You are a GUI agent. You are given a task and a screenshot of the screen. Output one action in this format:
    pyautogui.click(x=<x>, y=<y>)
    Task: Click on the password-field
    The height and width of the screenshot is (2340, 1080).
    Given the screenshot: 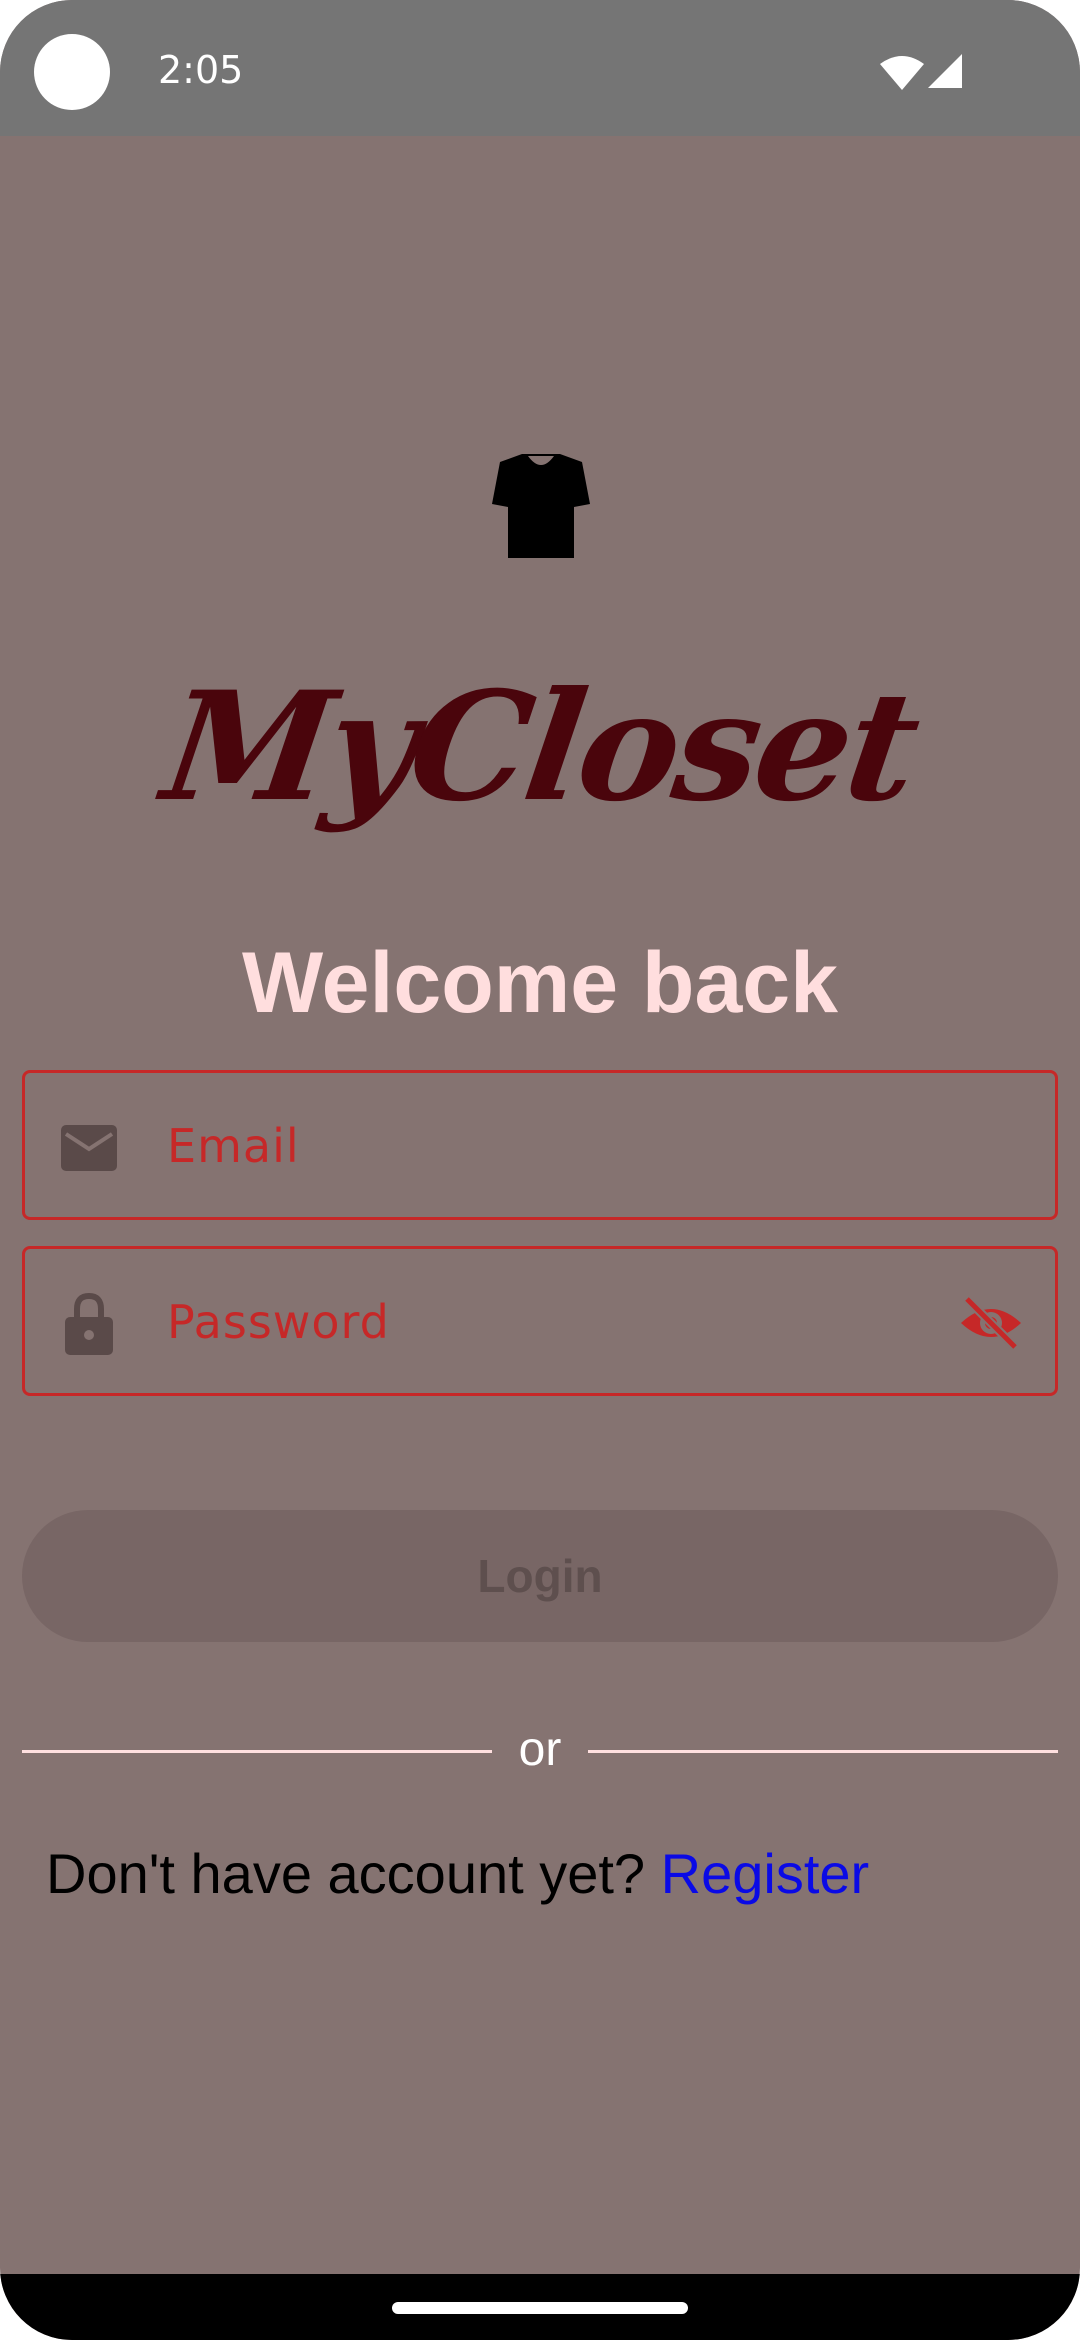 What is the action you would take?
    pyautogui.click(x=540, y=1321)
    